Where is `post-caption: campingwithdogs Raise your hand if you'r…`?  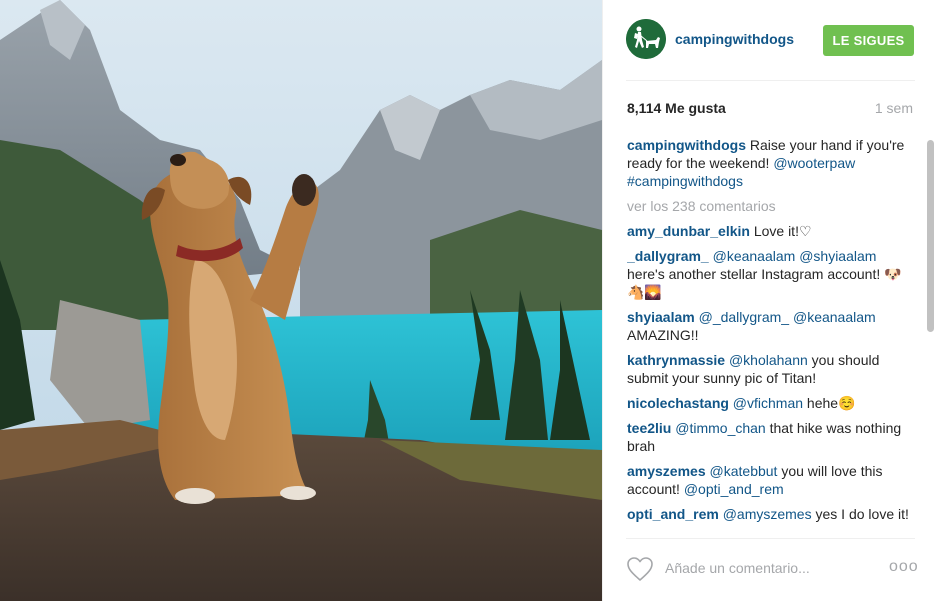
post-caption: campingwithdogs Raise your hand if you'r… is located at coordinates (772, 163).